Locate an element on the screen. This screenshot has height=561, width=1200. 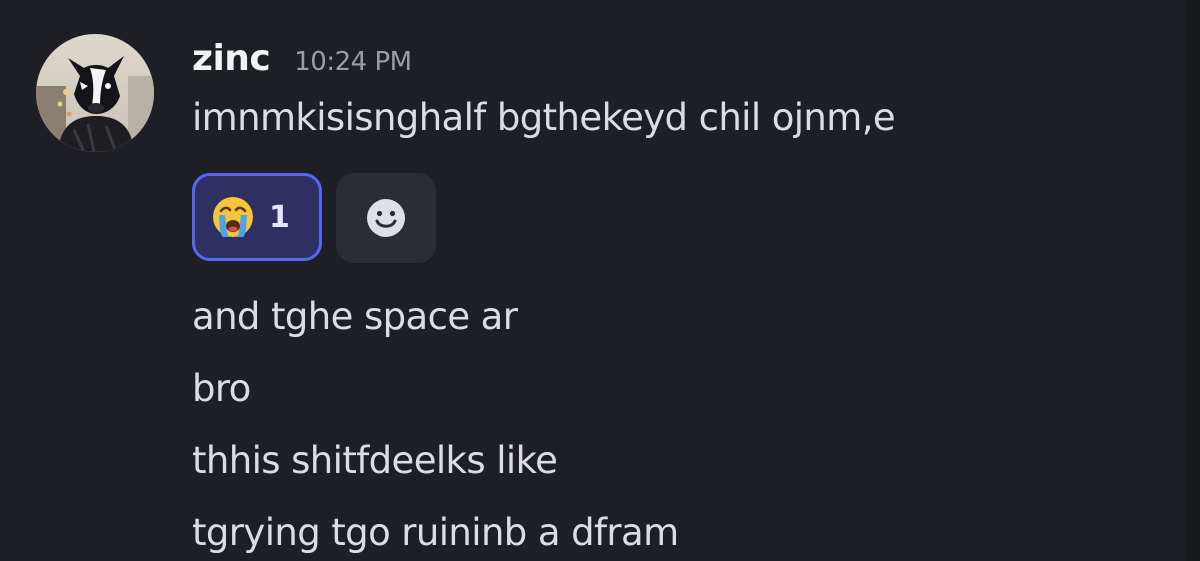
avatar is located at coordinates (95, 93).